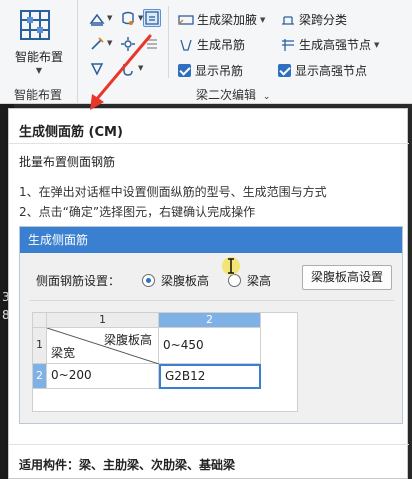 This screenshot has width=412, height=479. I want to click on smart-layout-group: 智能布置 ▼ 智能布置, so click(39, 52).